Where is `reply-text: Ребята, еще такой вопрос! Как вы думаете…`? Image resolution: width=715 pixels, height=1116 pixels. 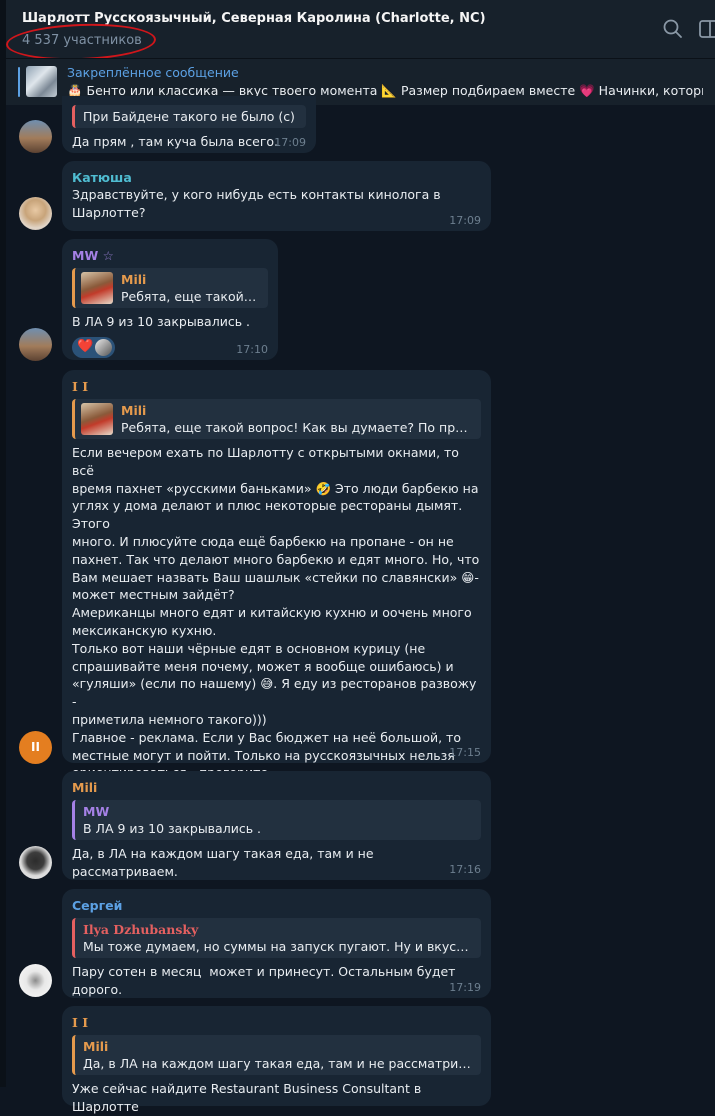 reply-text: Ребята, еще такой вопрос! Как вы думаете… is located at coordinates (297, 427).